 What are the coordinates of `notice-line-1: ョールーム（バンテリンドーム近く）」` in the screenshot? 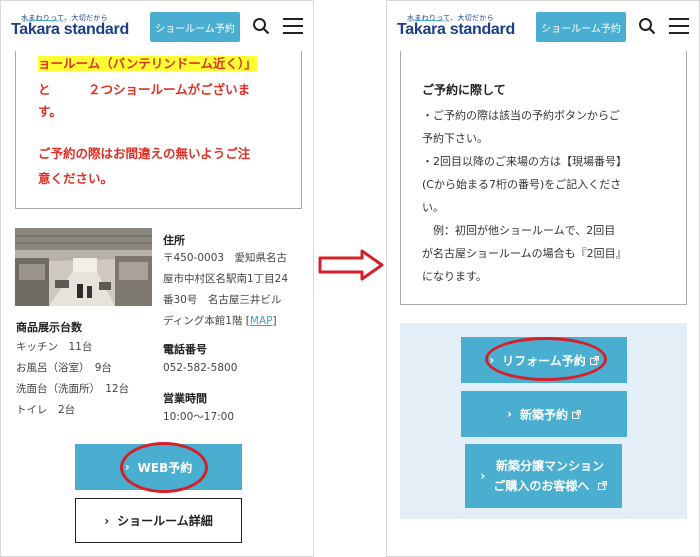 It's located at (147, 63).